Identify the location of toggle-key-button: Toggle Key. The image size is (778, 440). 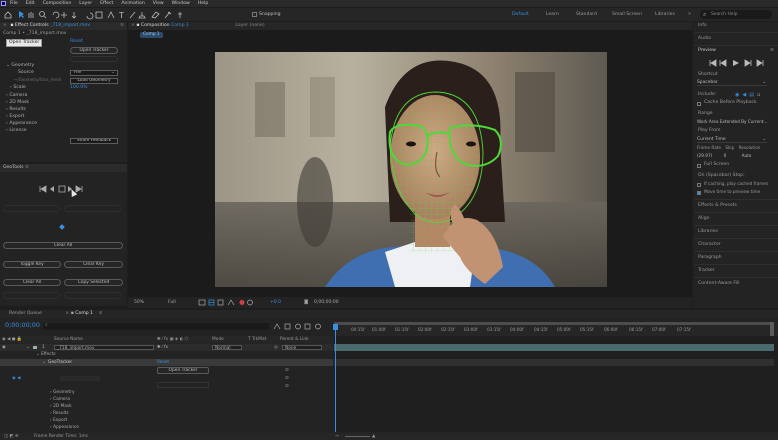
(32, 264).